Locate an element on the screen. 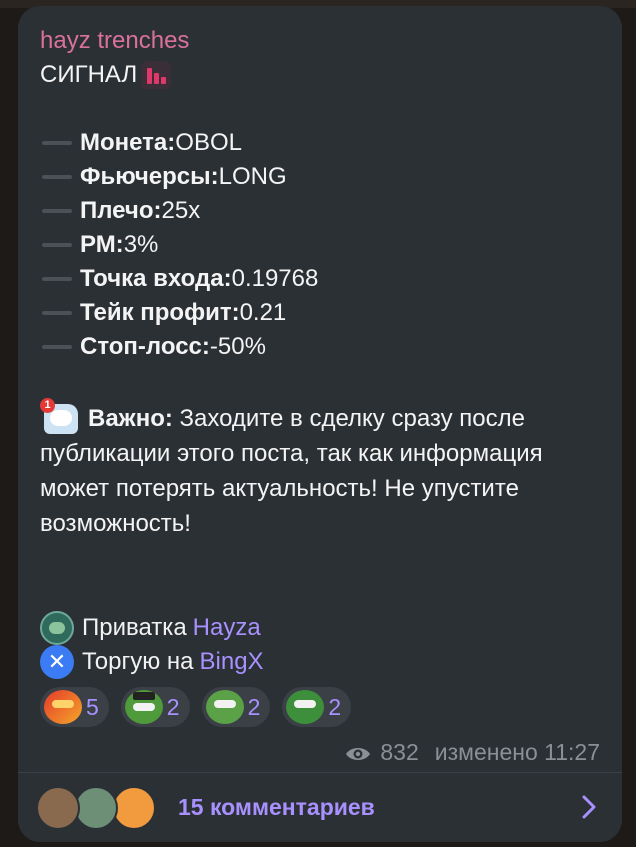  reaction-fire: 5 is located at coordinates (74, 707).